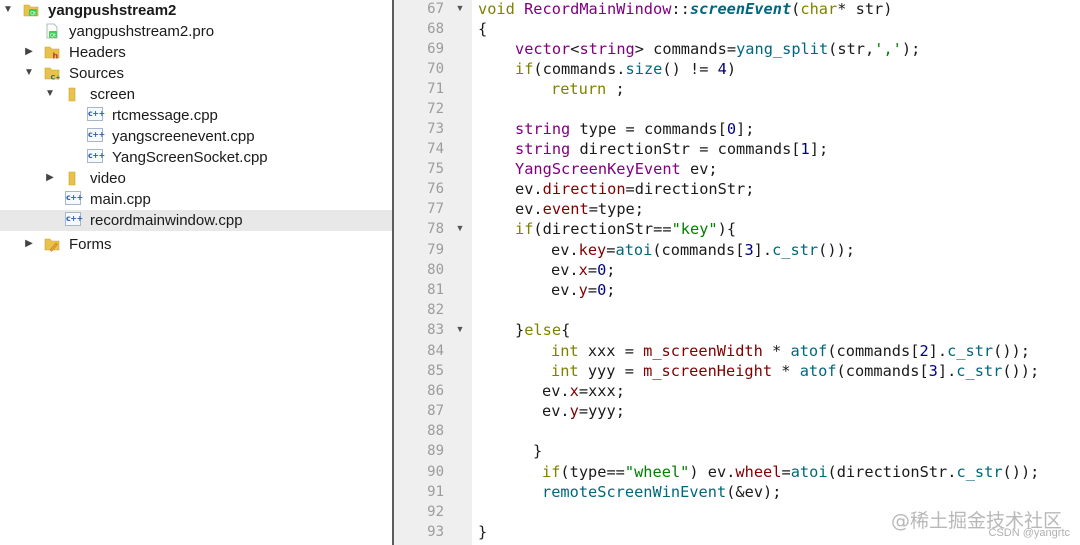  I want to click on line-number: 83, so click(435, 330).